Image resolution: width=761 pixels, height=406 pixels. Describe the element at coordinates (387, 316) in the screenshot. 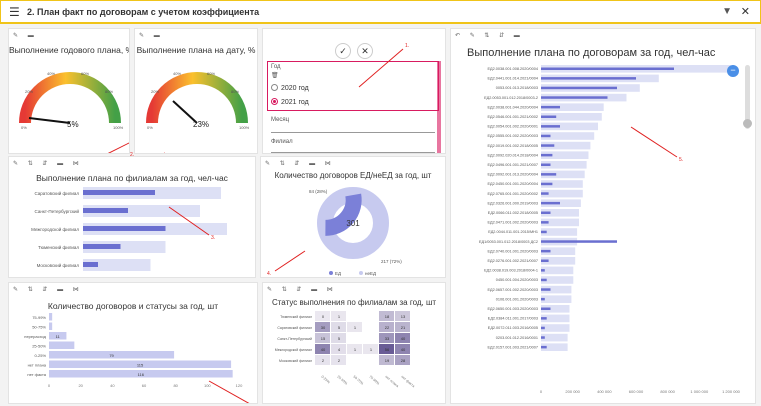

I see `heatmap-cell-value: 18` at that location.